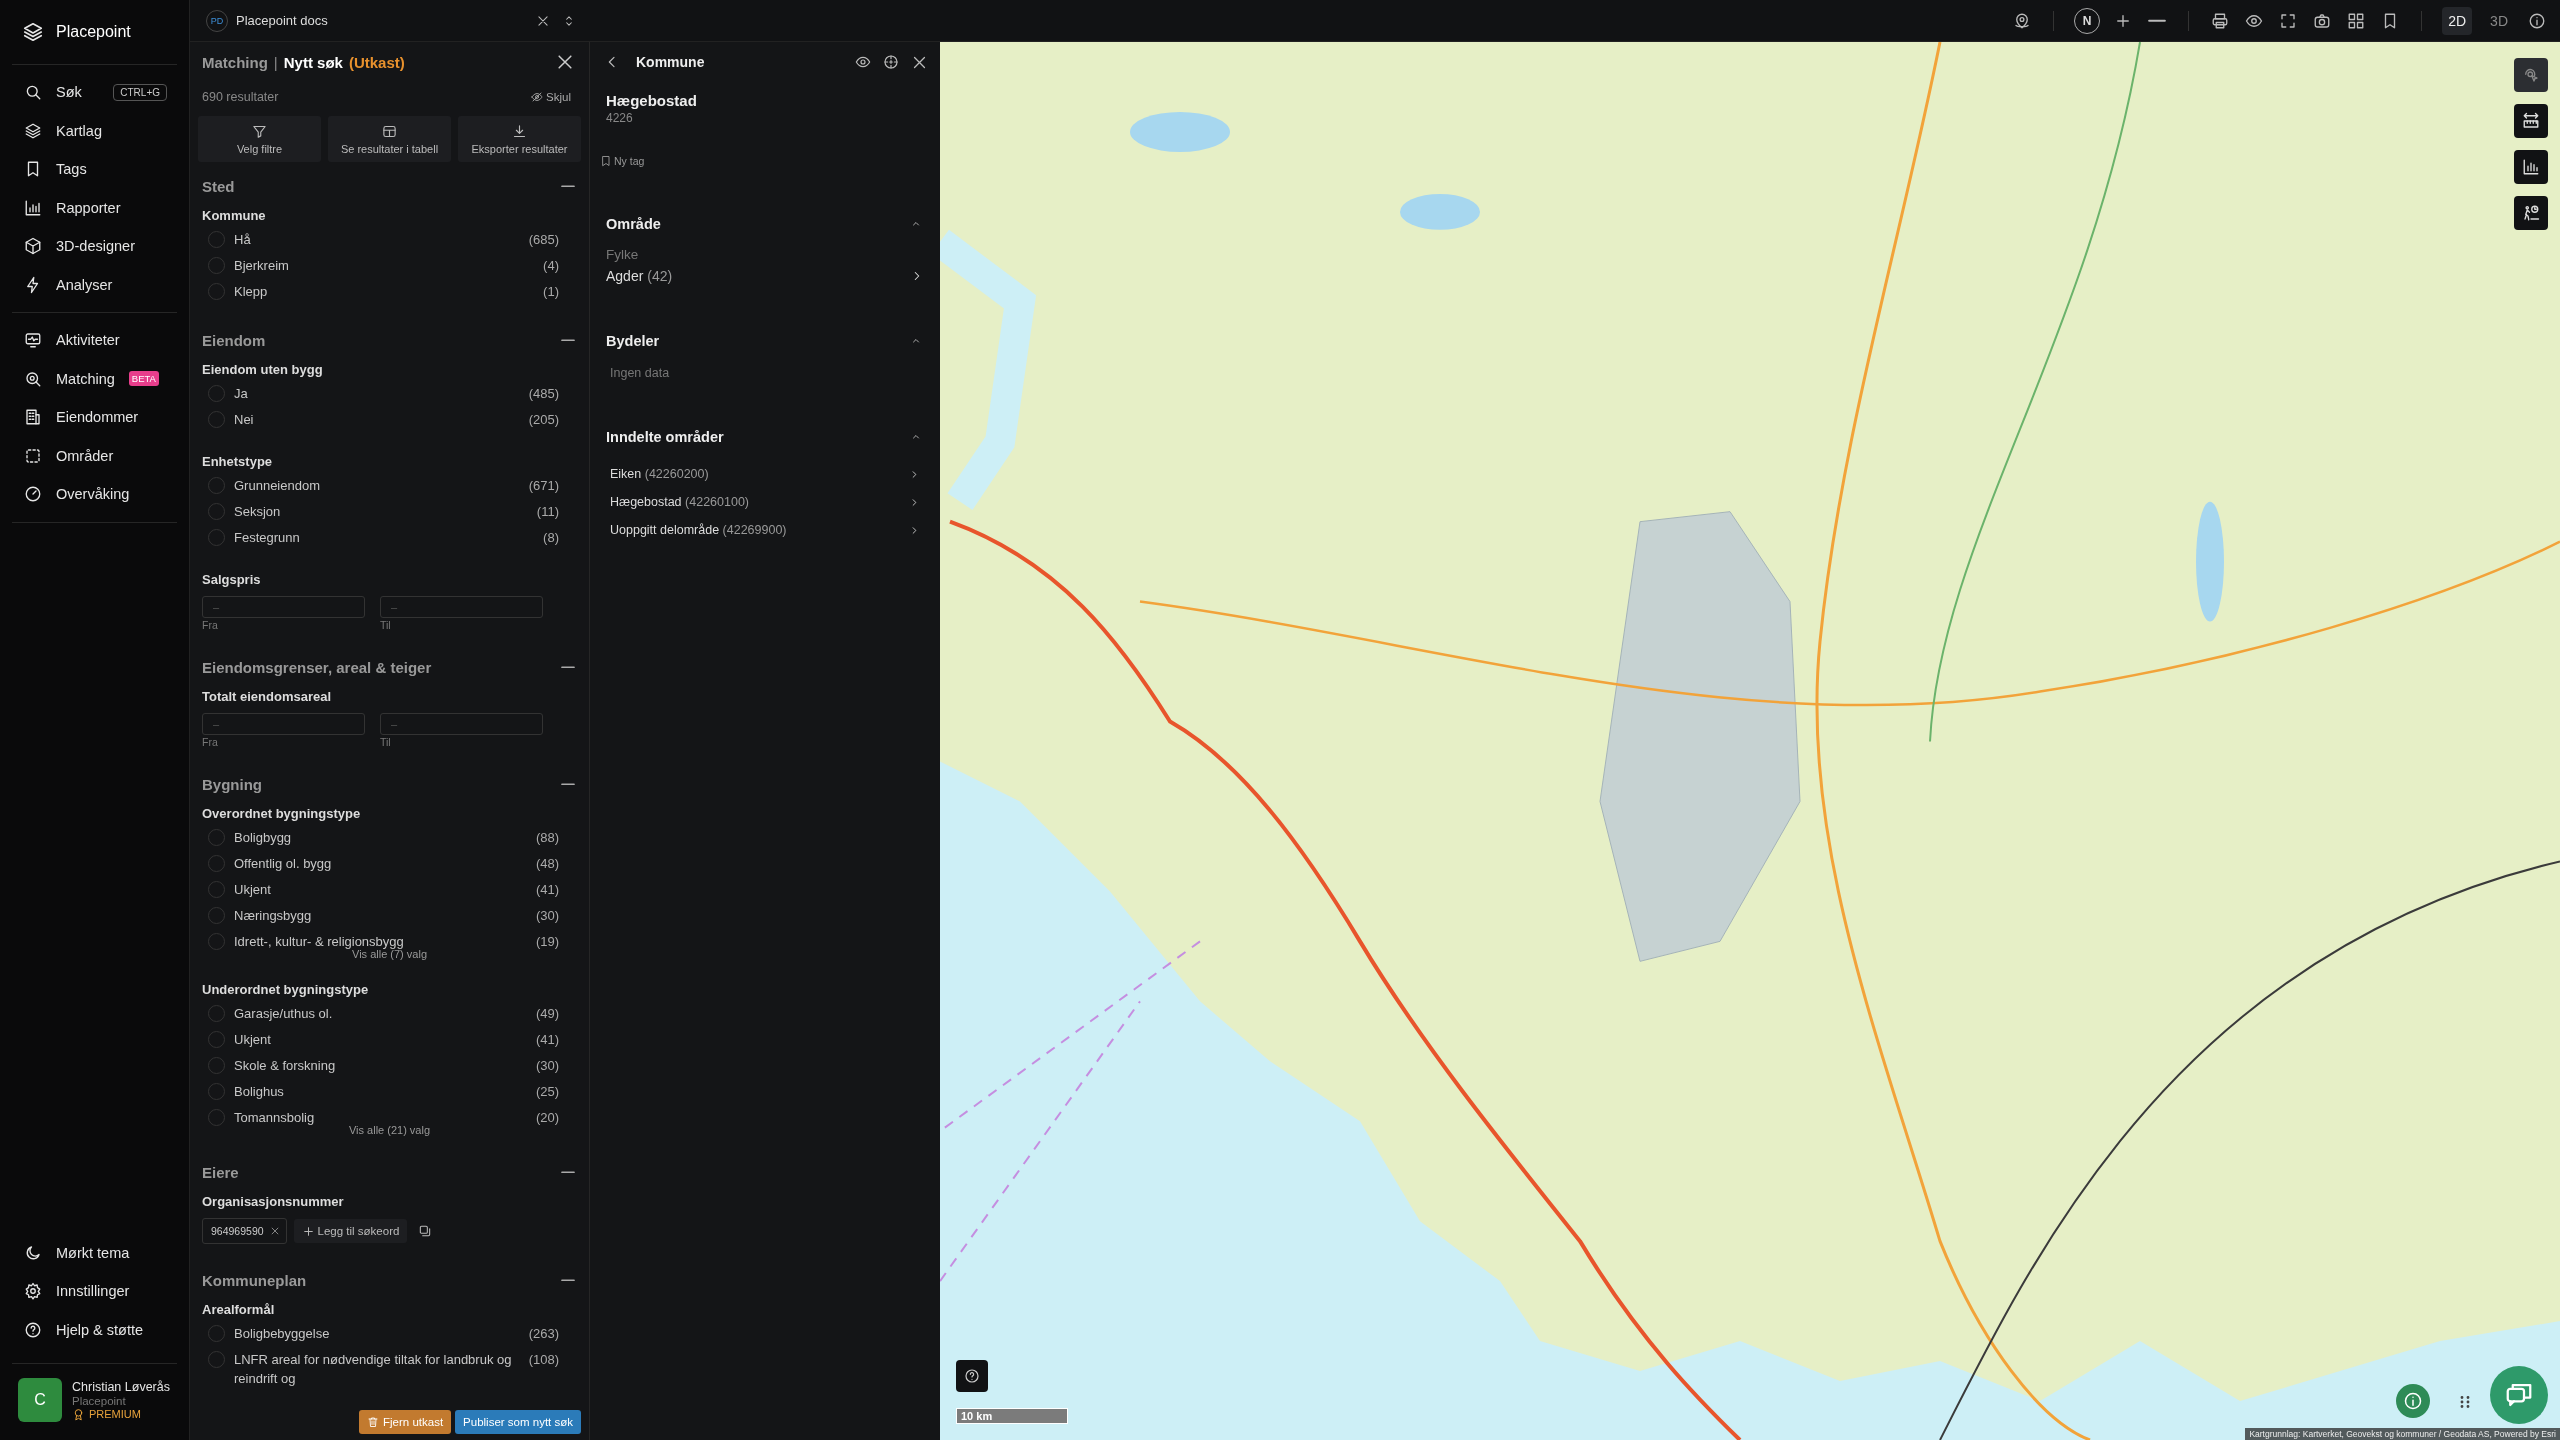 This screenshot has width=2560, height=1440. What do you see at coordinates (94, 246) in the screenshot?
I see `sidebar-item: 3D-designer` at bounding box center [94, 246].